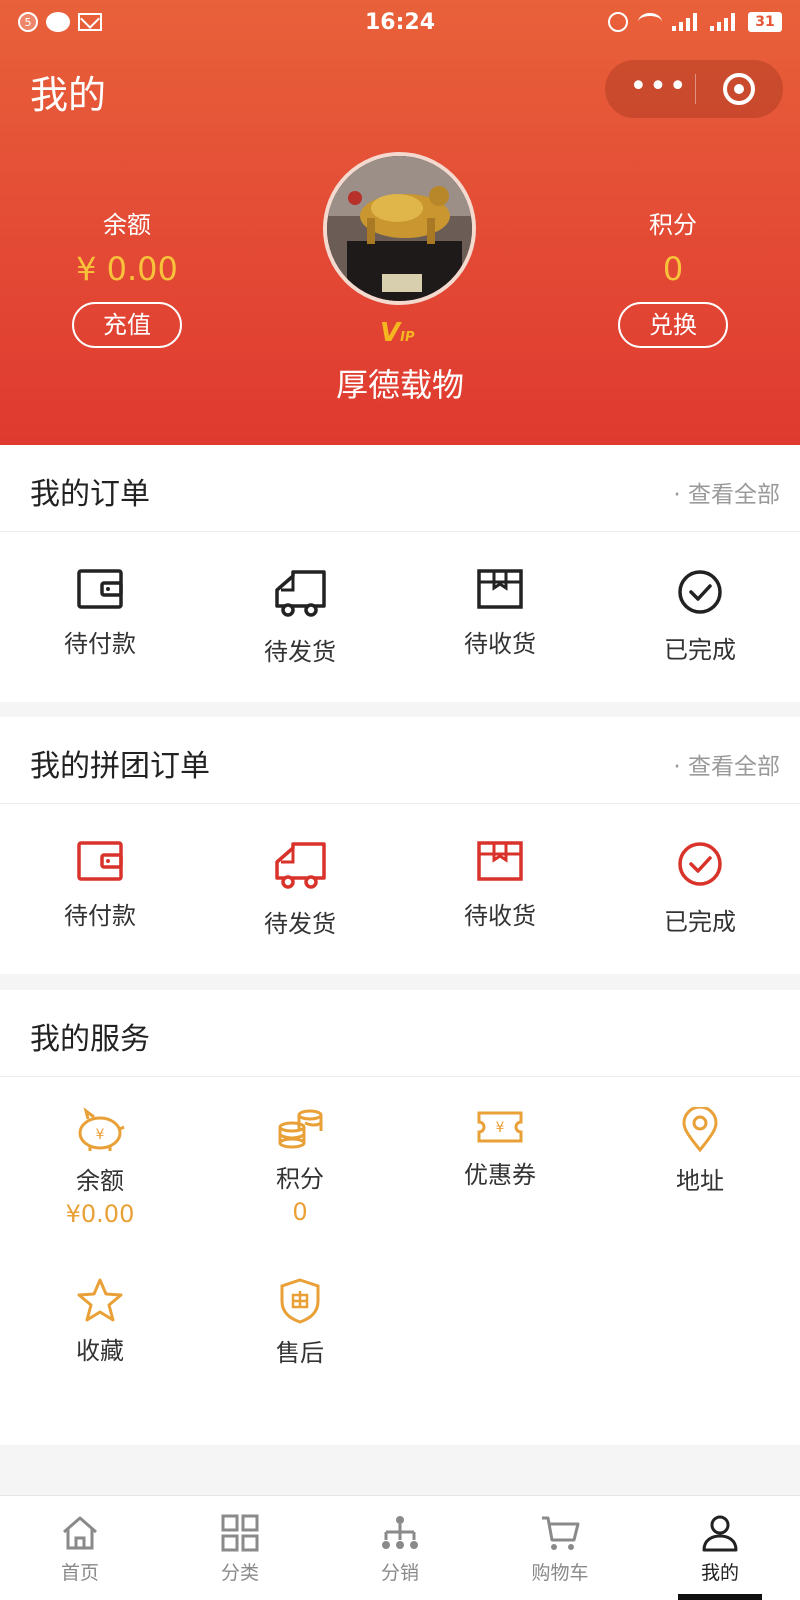 This screenshot has width=800, height=1600. What do you see at coordinates (561, 1533) in the screenshot?
I see `cart-icon` at bounding box center [561, 1533].